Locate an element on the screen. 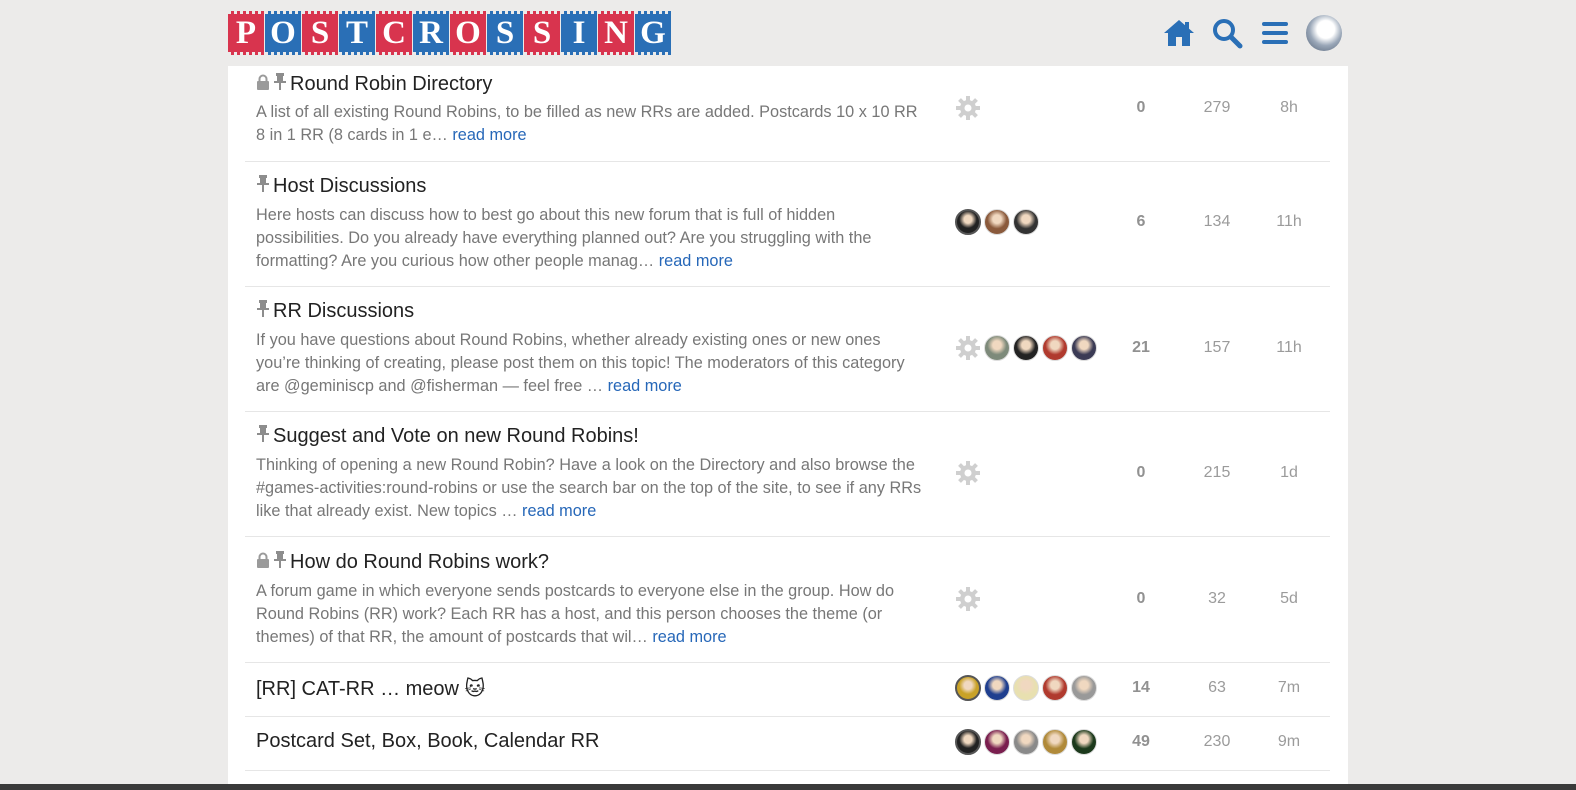 This screenshot has width=1576, height=790. topic-row: [RR] CAT-RR … meow 🐱 14 63 7m is located at coordinates (787, 689).